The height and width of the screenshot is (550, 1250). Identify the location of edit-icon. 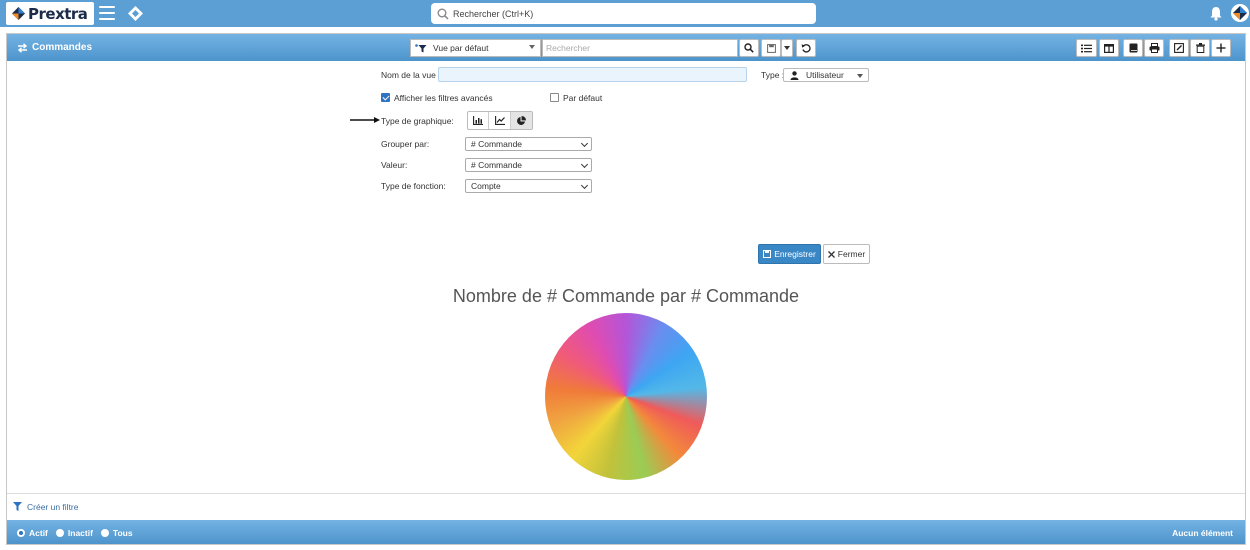
(1179, 48).